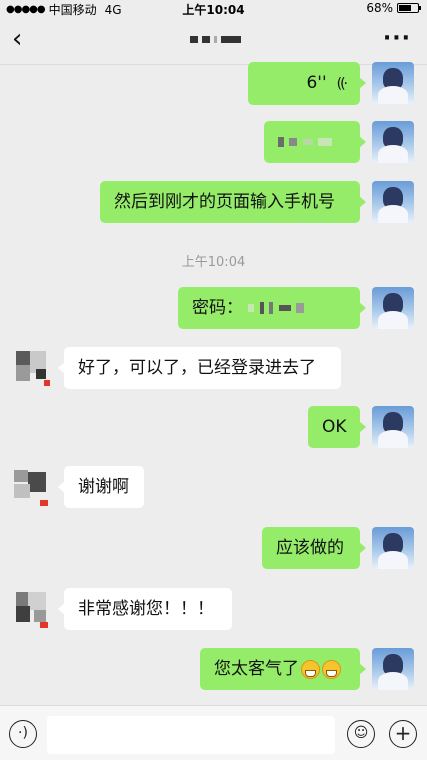  I want to click on chat-title-redacted, so click(215, 39).